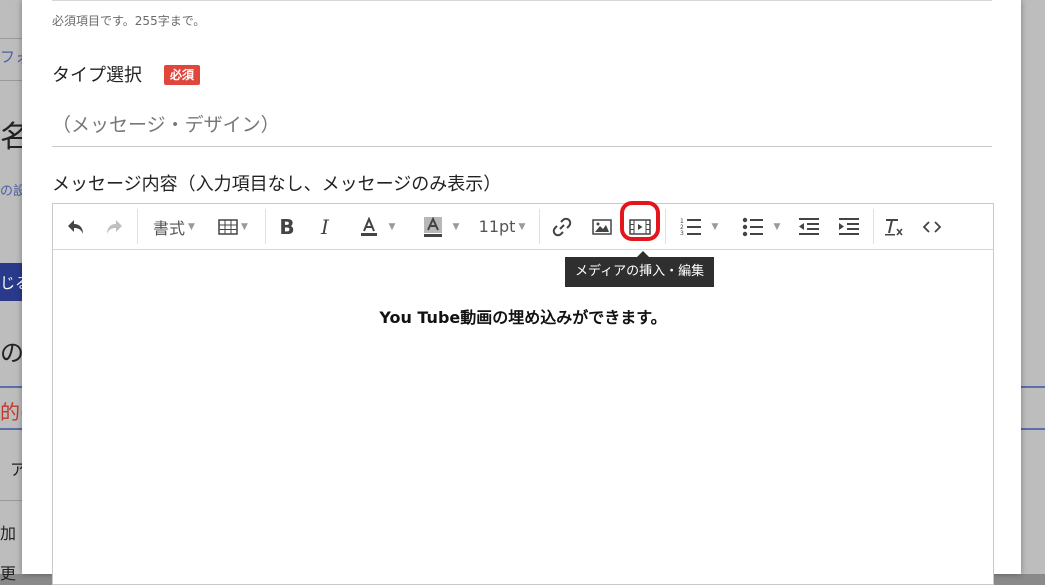  Describe the element at coordinates (11, 353) in the screenshot. I see `bg-fragment-5: の` at that location.